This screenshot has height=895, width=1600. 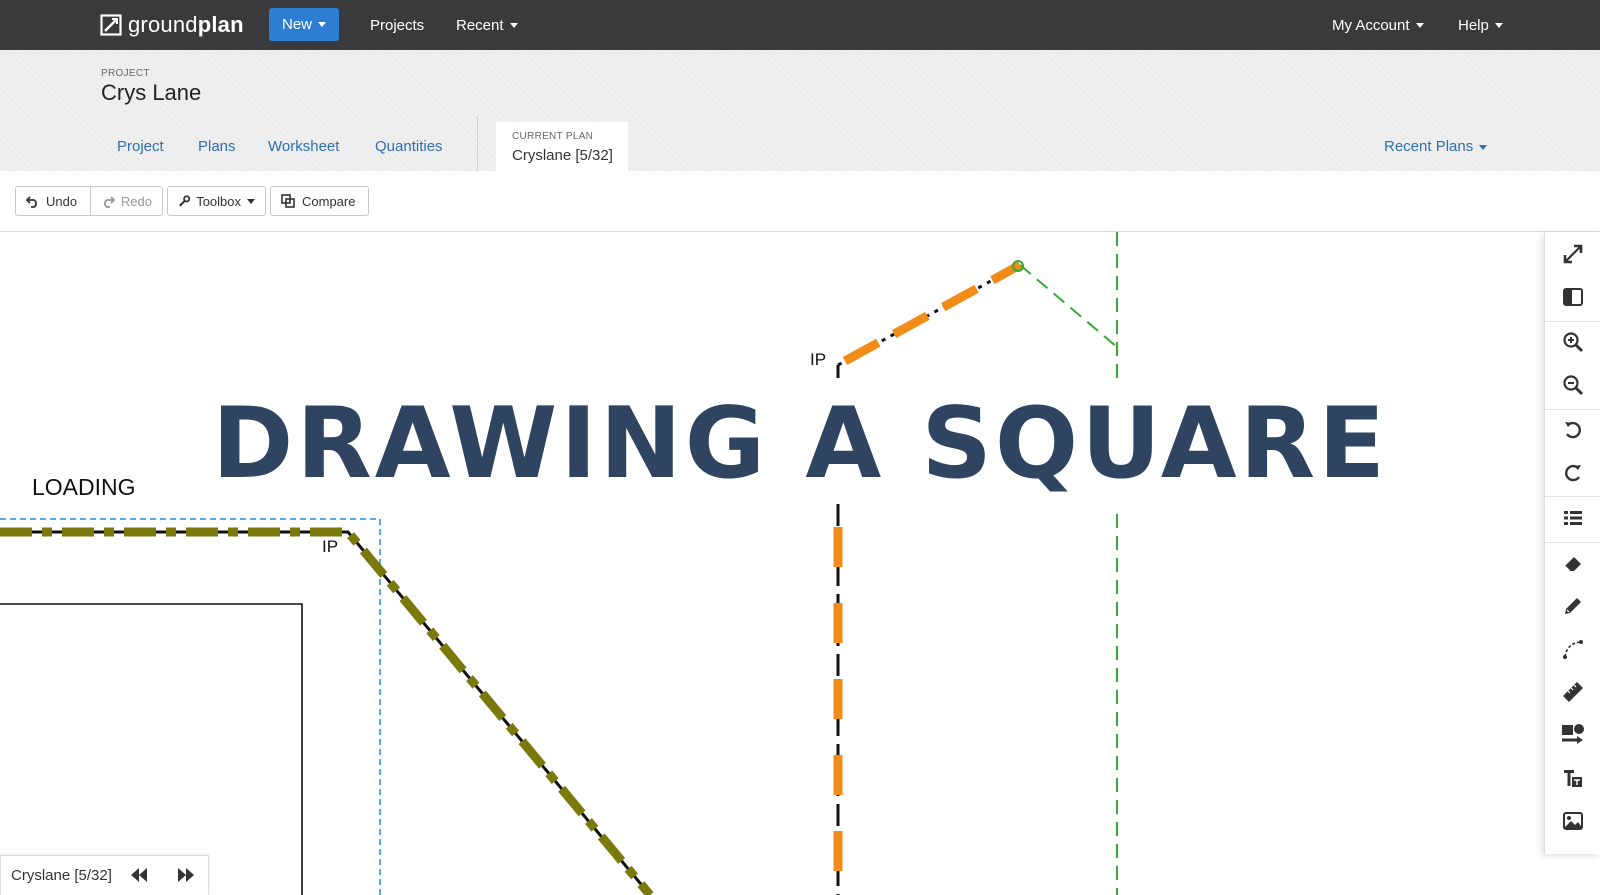 I want to click on plan-pager: Cryslane [5/32], so click(x=104, y=875).